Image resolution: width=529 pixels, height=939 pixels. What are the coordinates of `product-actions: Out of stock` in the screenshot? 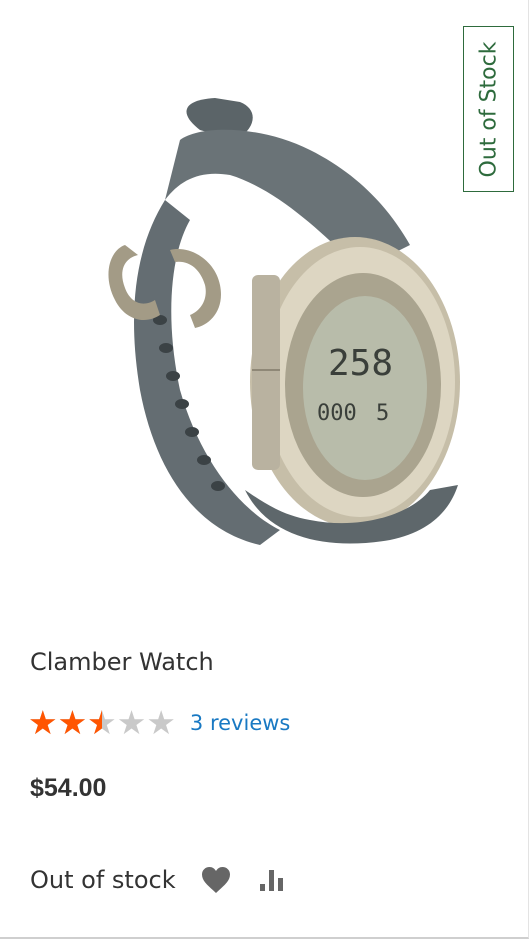 It's located at (161, 880).